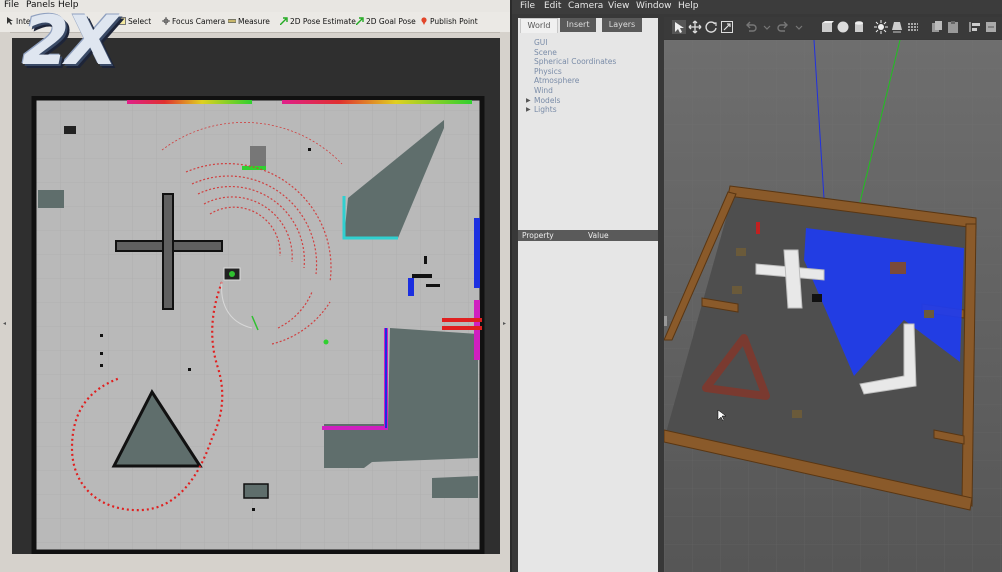 This screenshot has height=572, width=1002. Describe the element at coordinates (232, 274) in the screenshot. I see `robot-marker` at that location.